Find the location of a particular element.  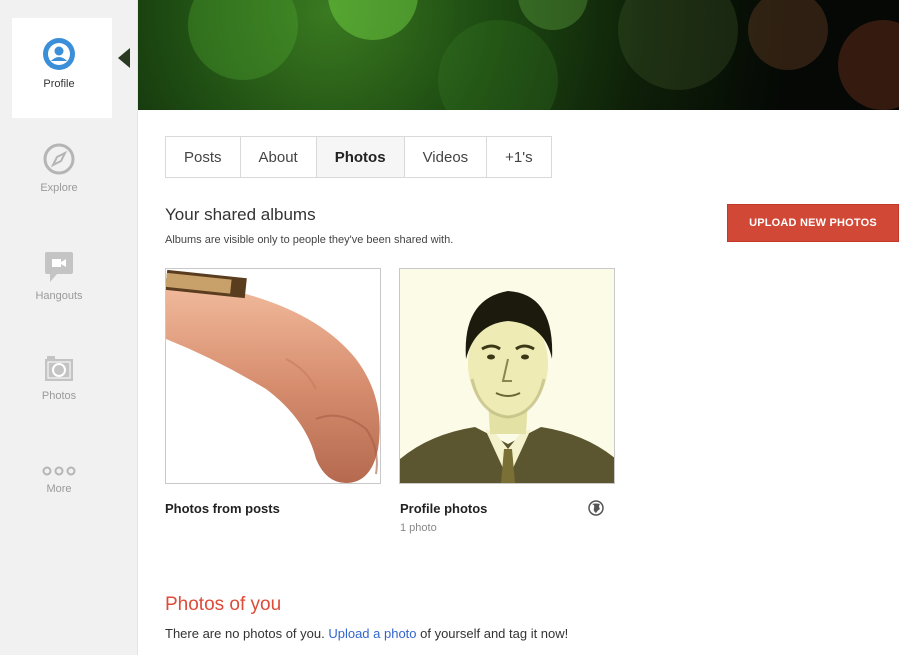

more-dots-icon is located at coordinates (59, 471).